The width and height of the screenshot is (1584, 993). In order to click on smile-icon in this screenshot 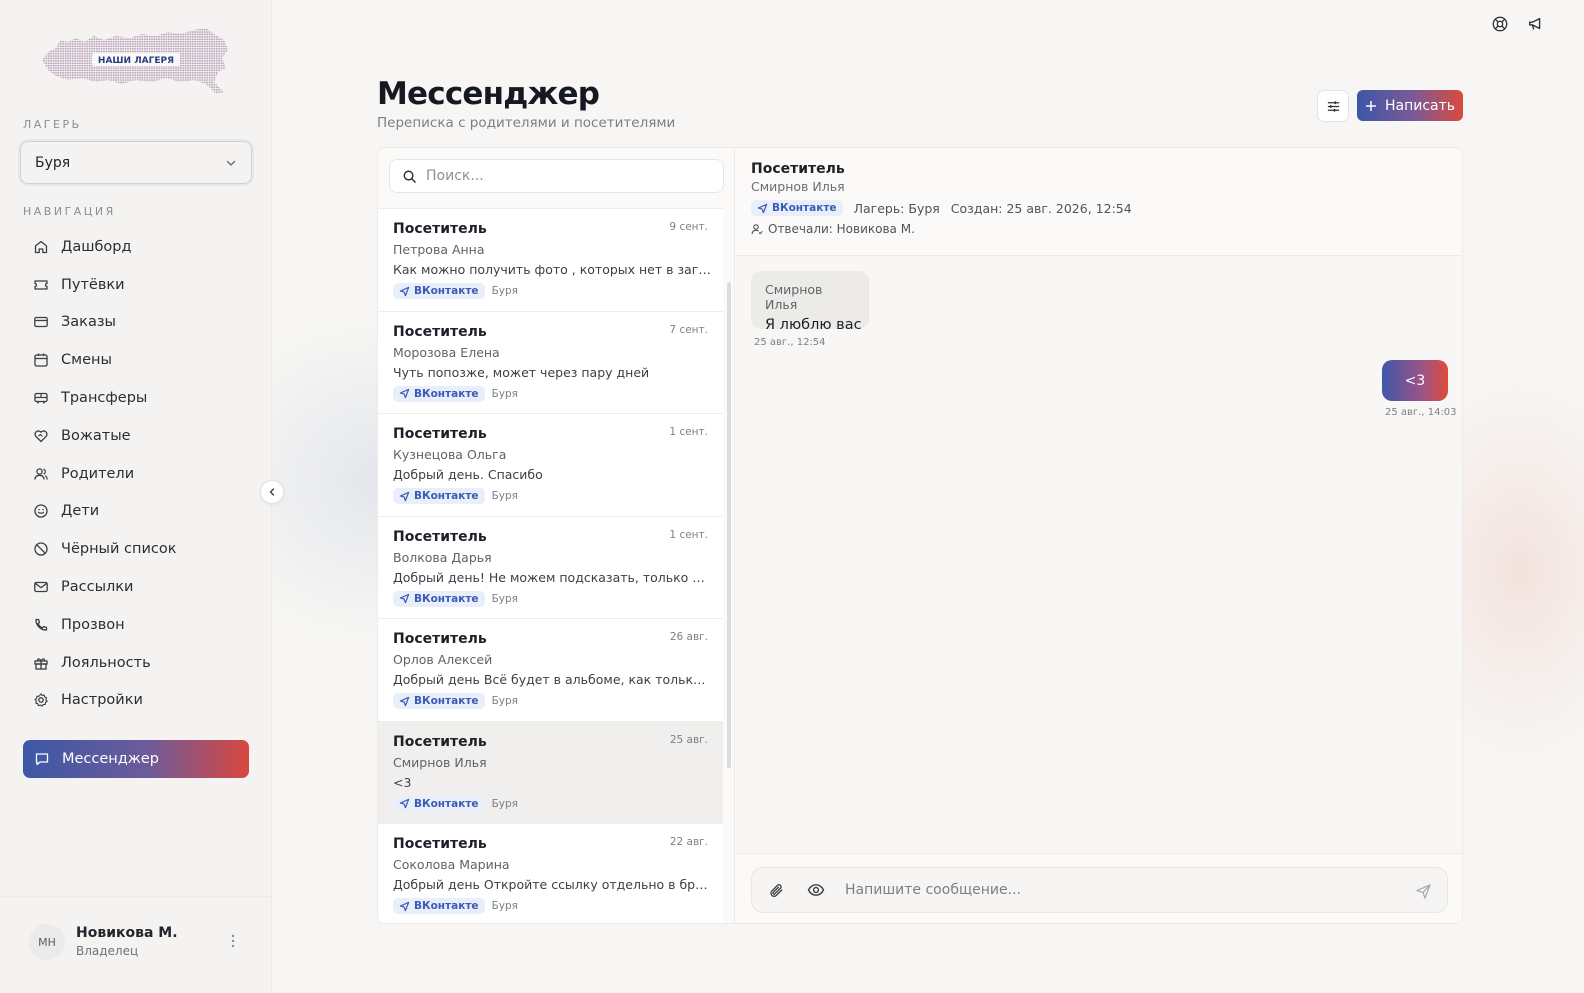, I will do `click(41, 511)`.